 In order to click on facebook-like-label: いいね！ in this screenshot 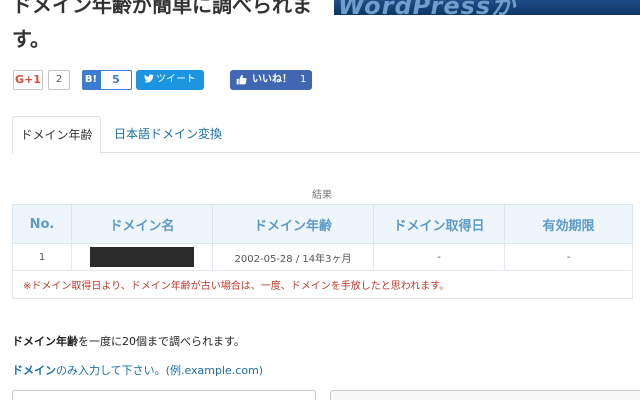, I will do `click(272, 79)`.